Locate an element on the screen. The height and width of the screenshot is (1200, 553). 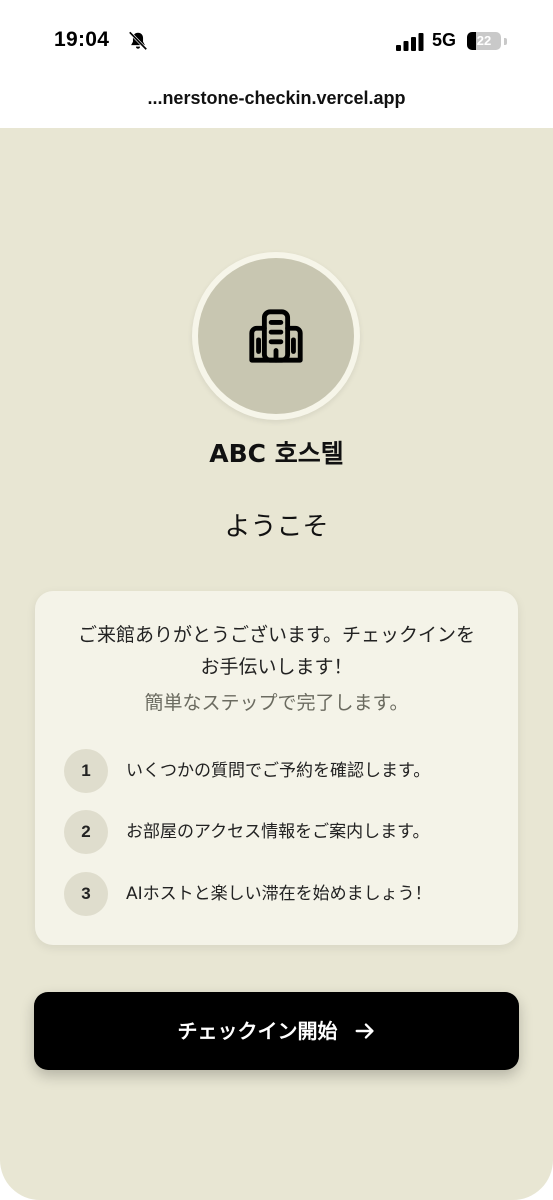
step-item: 3 AIホストと楽しい滞在を始めましょう！ is located at coordinates (284, 894).